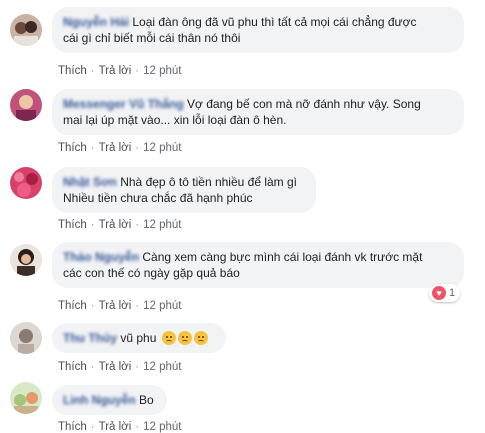  What do you see at coordinates (304, 104) in the screenshot?
I see `comment-text: Vợ đang bế con mà nỡ đánh như vậy. Song` at bounding box center [304, 104].